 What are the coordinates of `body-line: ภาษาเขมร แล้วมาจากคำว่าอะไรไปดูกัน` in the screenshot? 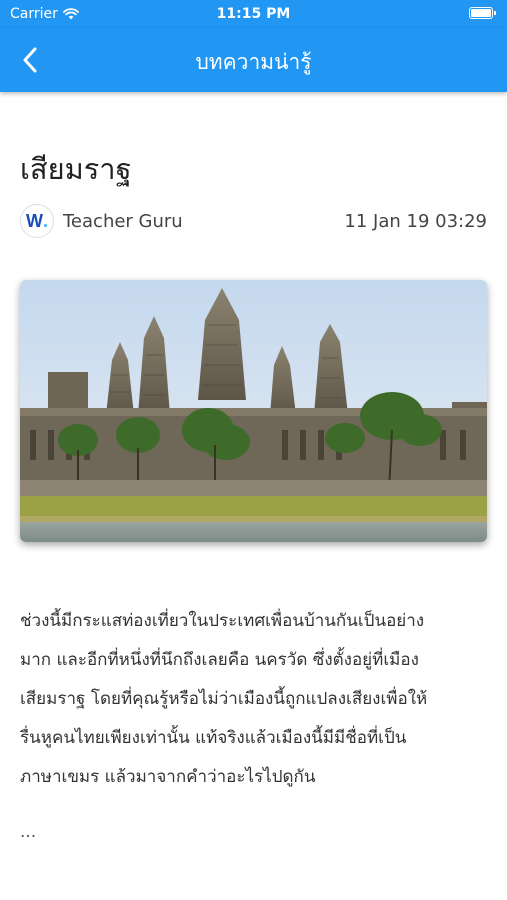 It's located at (168, 777).